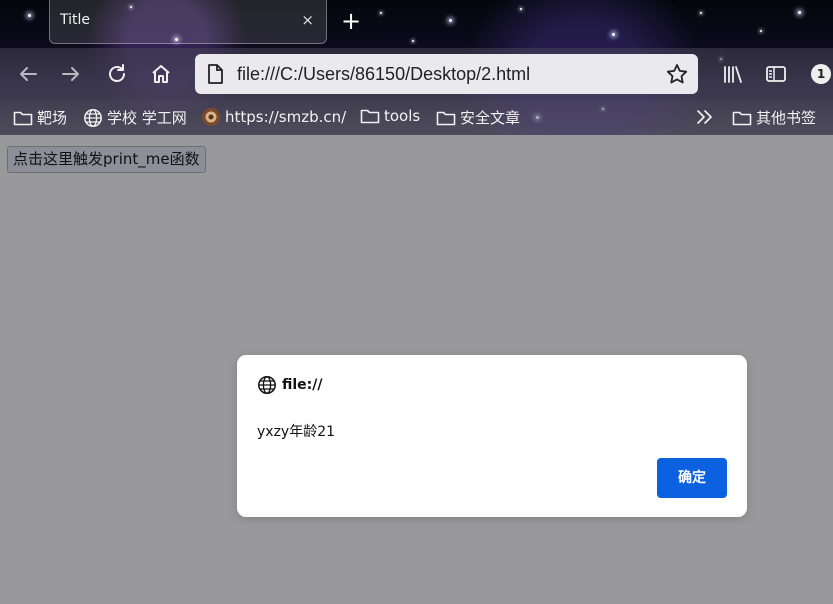  What do you see at coordinates (211, 117) in the screenshot?
I see `site-favicon-icon` at bounding box center [211, 117].